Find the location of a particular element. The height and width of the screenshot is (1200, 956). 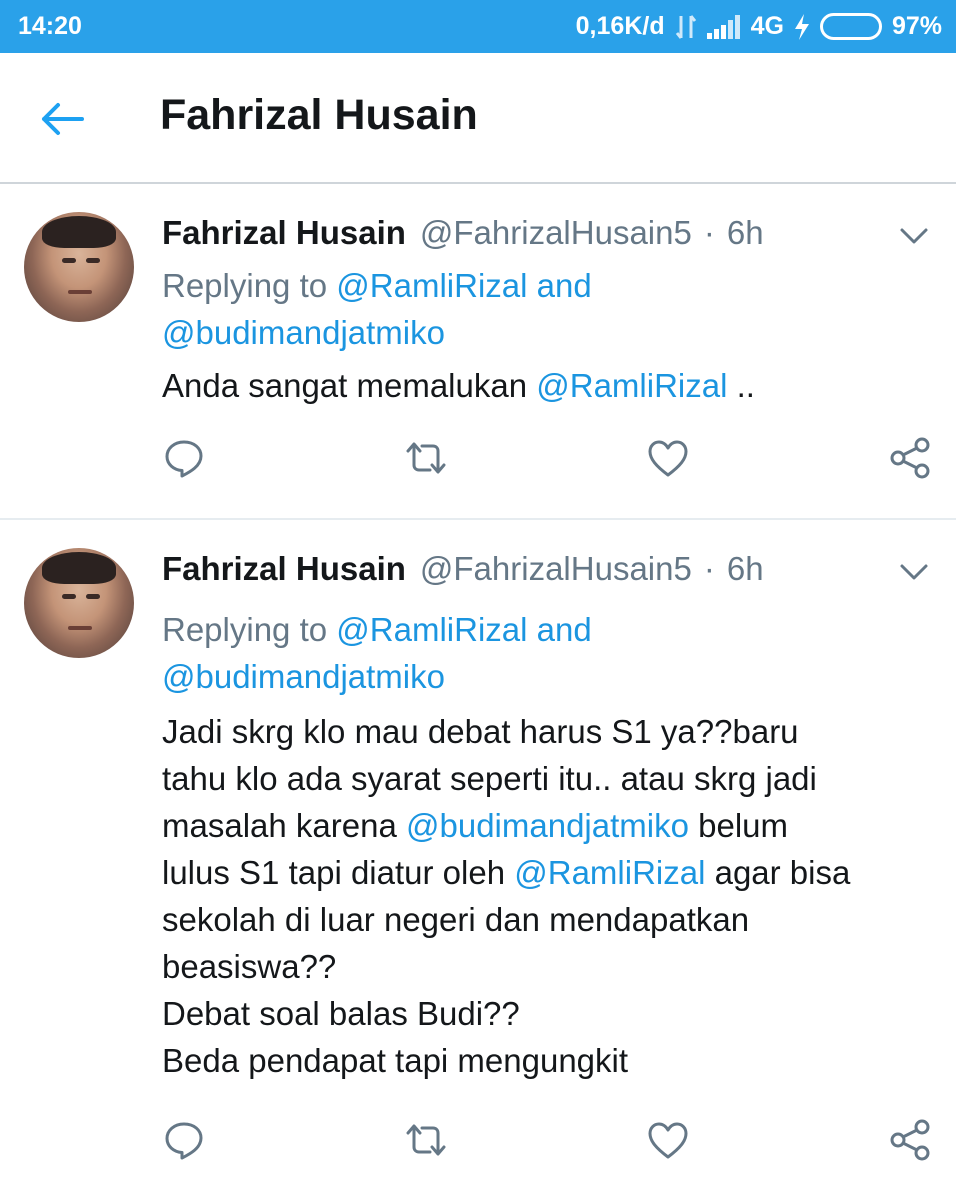

network-speed: 0,16K/d is located at coordinates (620, 26).